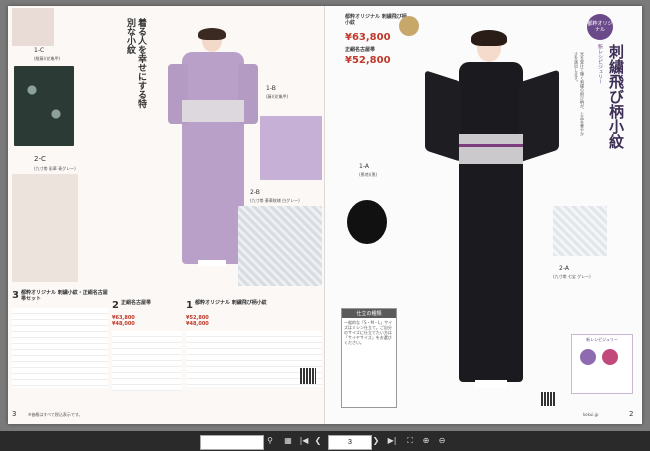 This screenshot has width=650, height=451. What do you see at coordinates (368, 37) in the screenshot?
I see `price-card-price1: ¥63,800` at bounding box center [368, 37].